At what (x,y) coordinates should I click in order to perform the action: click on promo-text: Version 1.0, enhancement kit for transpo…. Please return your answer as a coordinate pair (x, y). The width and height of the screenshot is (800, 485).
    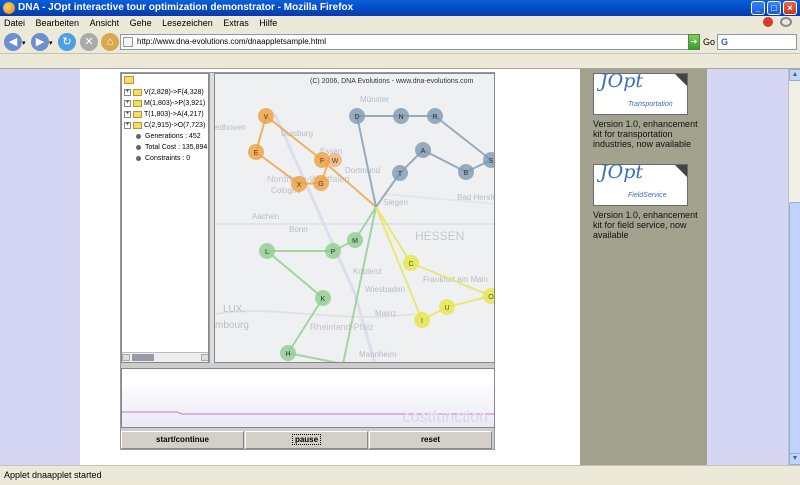
    Looking at the image, I should click on (645, 134).